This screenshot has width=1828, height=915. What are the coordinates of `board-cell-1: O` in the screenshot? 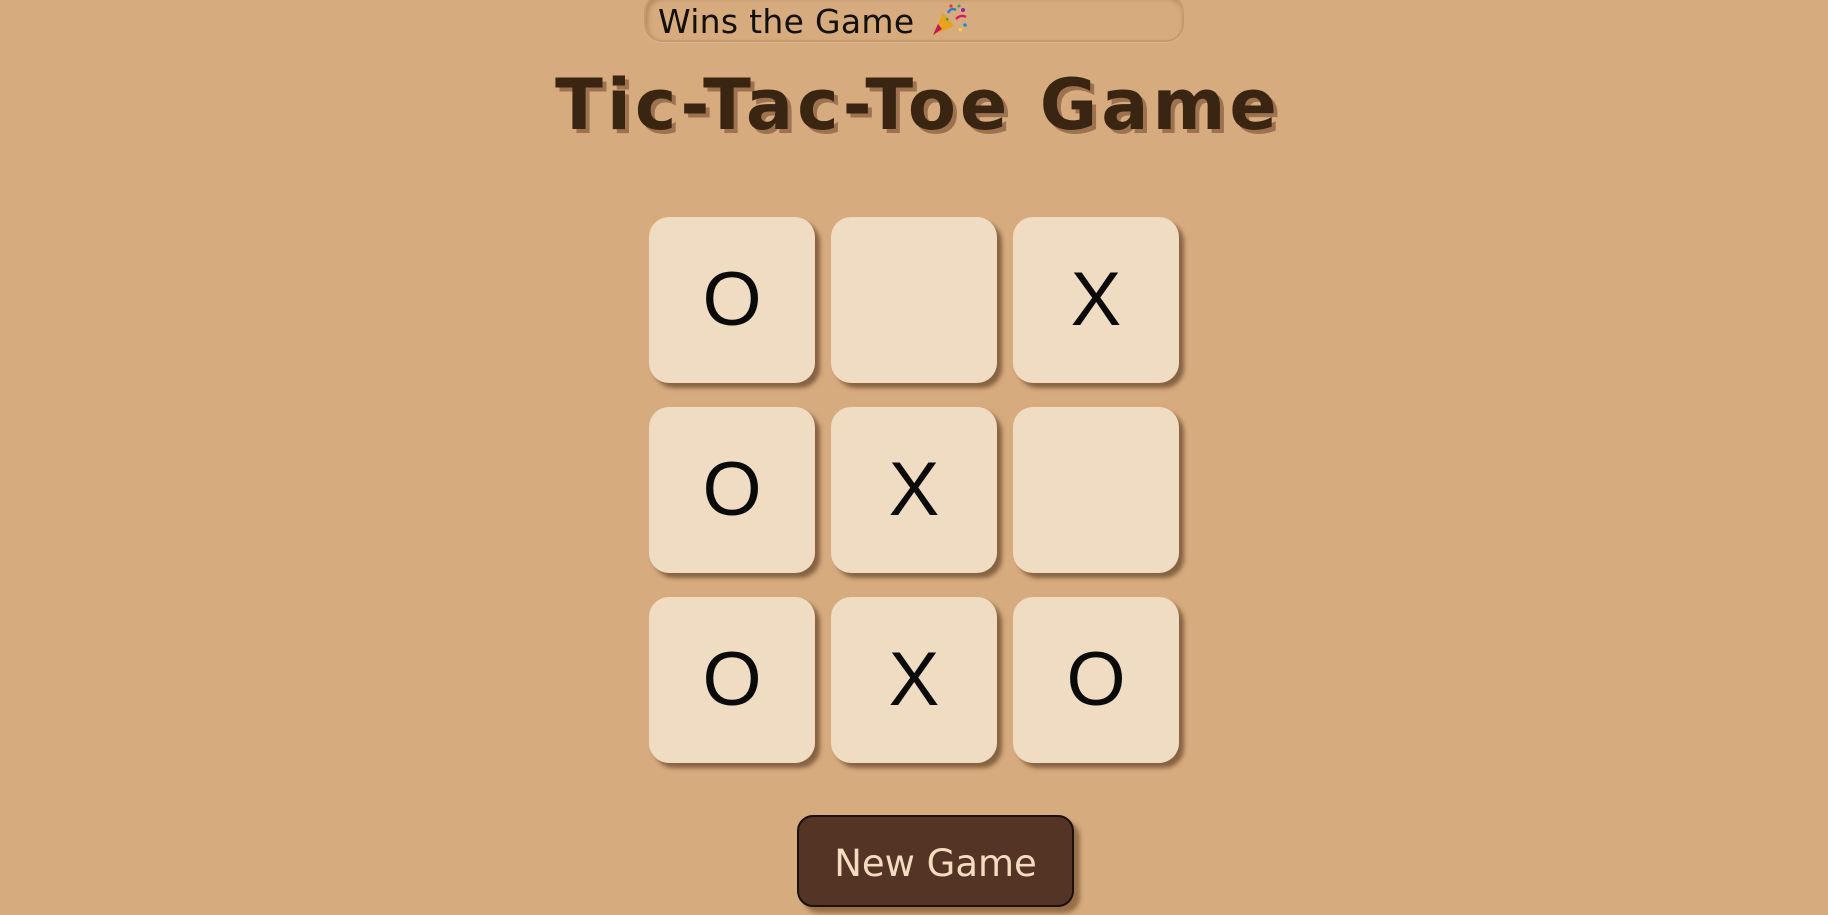 It's located at (732, 300).